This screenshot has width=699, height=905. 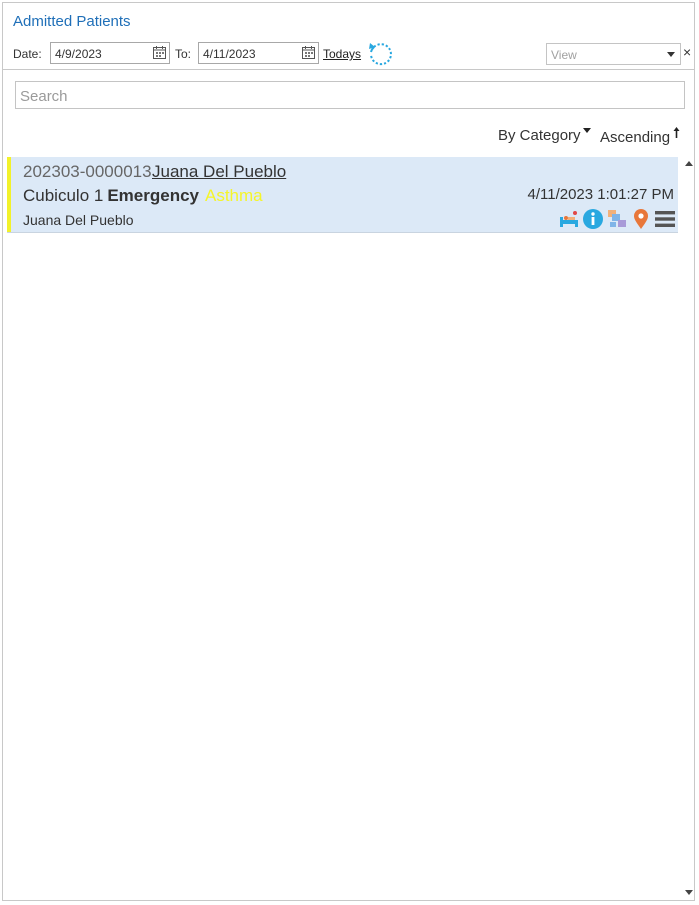 I want to click on date-to-field: 4/11/2023, so click(x=258, y=53).